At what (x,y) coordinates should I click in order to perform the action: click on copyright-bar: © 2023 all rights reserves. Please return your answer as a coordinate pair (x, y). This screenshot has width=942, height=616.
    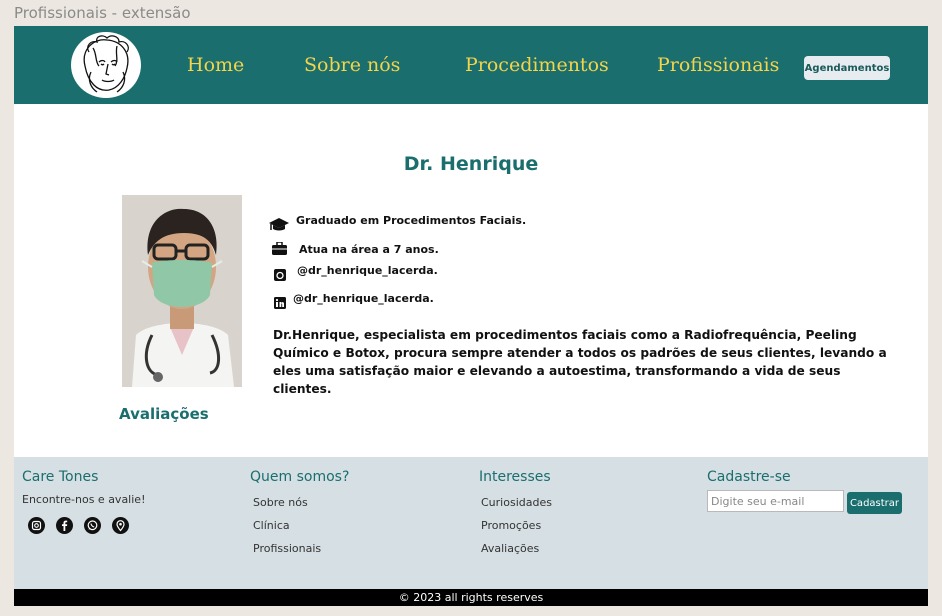
    Looking at the image, I should click on (471, 597).